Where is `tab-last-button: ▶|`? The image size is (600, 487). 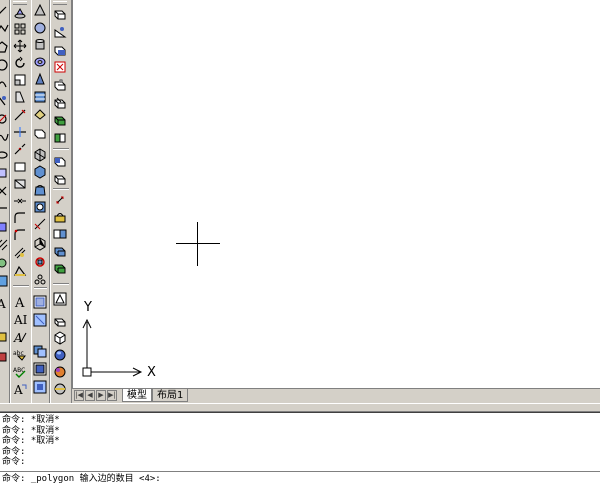 tab-last-button: ▶| is located at coordinates (112, 395).